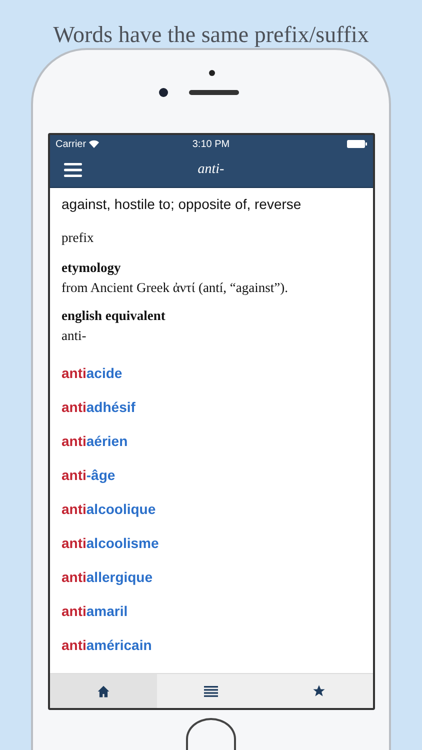 Image resolution: width=422 pixels, height=750 pixels. What do you see at coordinates (71, 144) in the screenshot?
I see `carrier-label: Carrier` at bounding box center [71, 144].